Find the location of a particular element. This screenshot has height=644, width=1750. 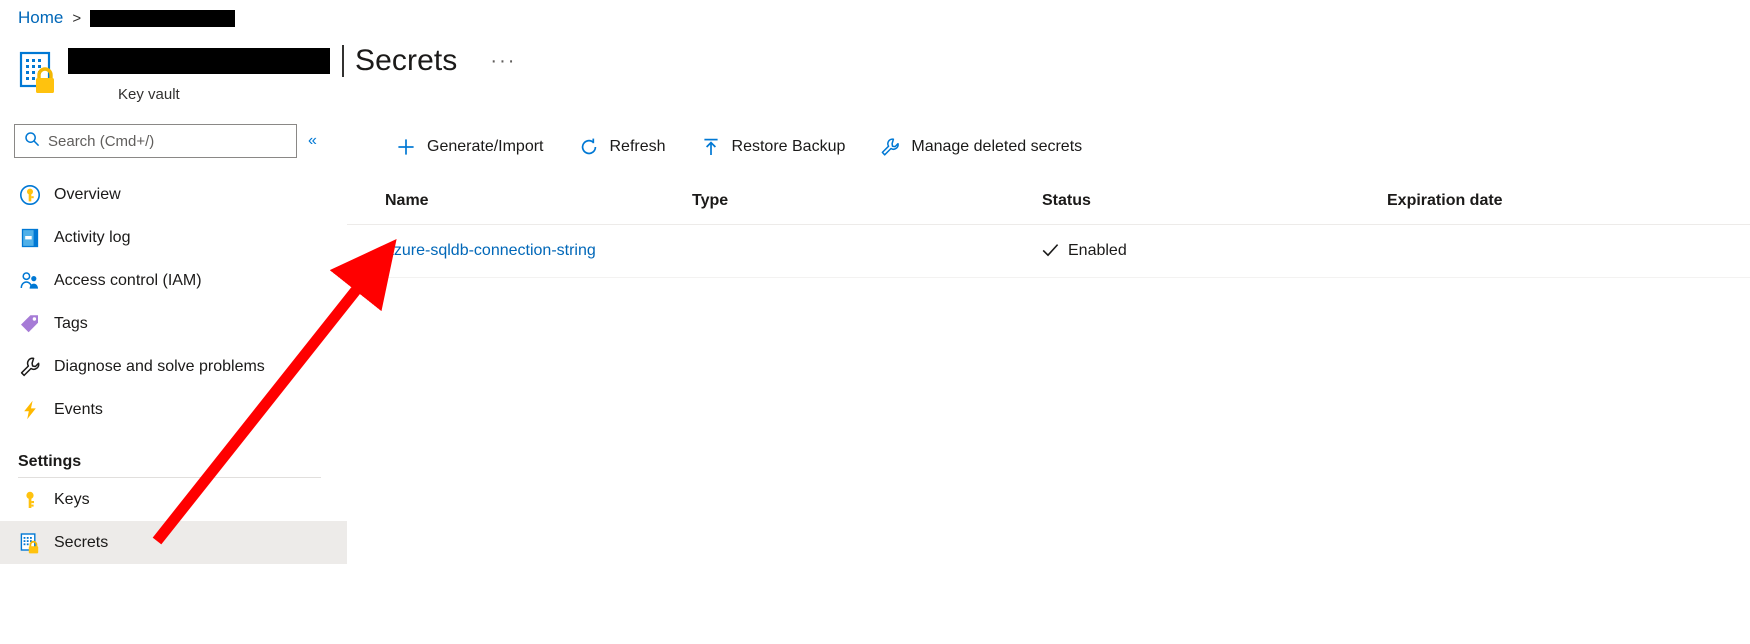

page-title: Secrets is located at coordinates (406, 60).